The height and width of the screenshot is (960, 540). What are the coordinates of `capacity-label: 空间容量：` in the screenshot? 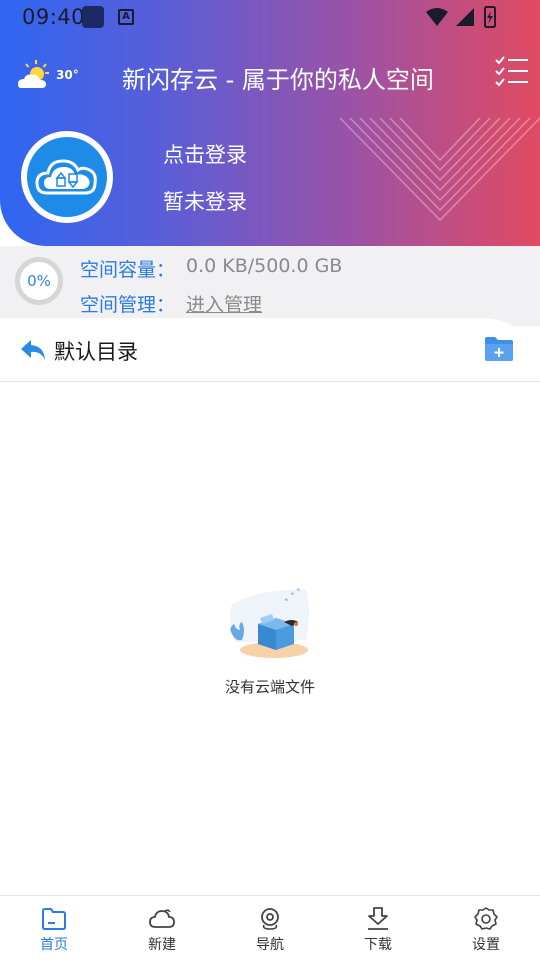 It's located at (128, 270).